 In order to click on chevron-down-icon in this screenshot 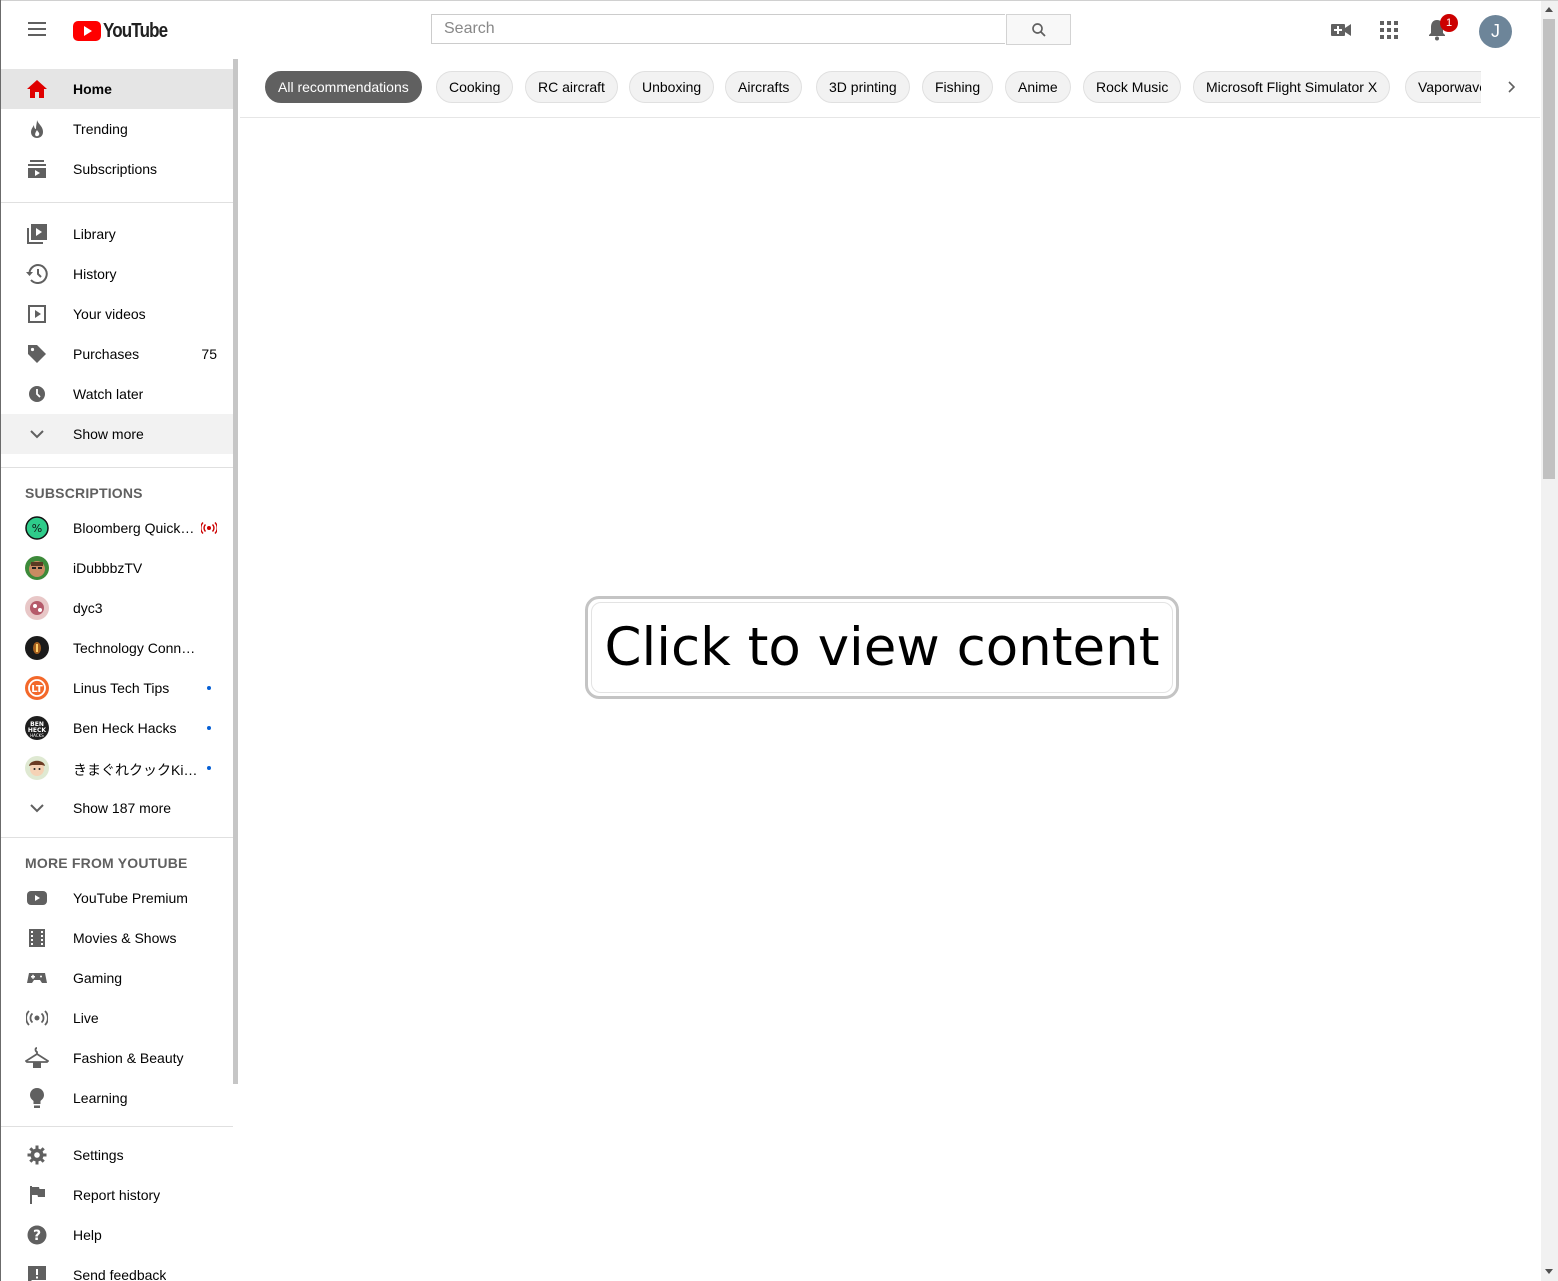, I will do `click(37, 434)`.